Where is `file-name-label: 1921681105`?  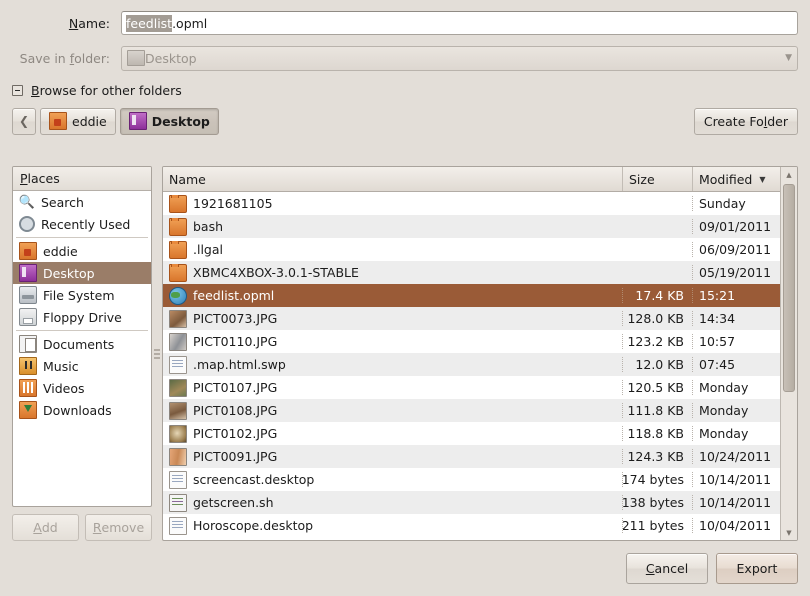
file-name-label: 1921681105 is located at coordinates (233, 203).